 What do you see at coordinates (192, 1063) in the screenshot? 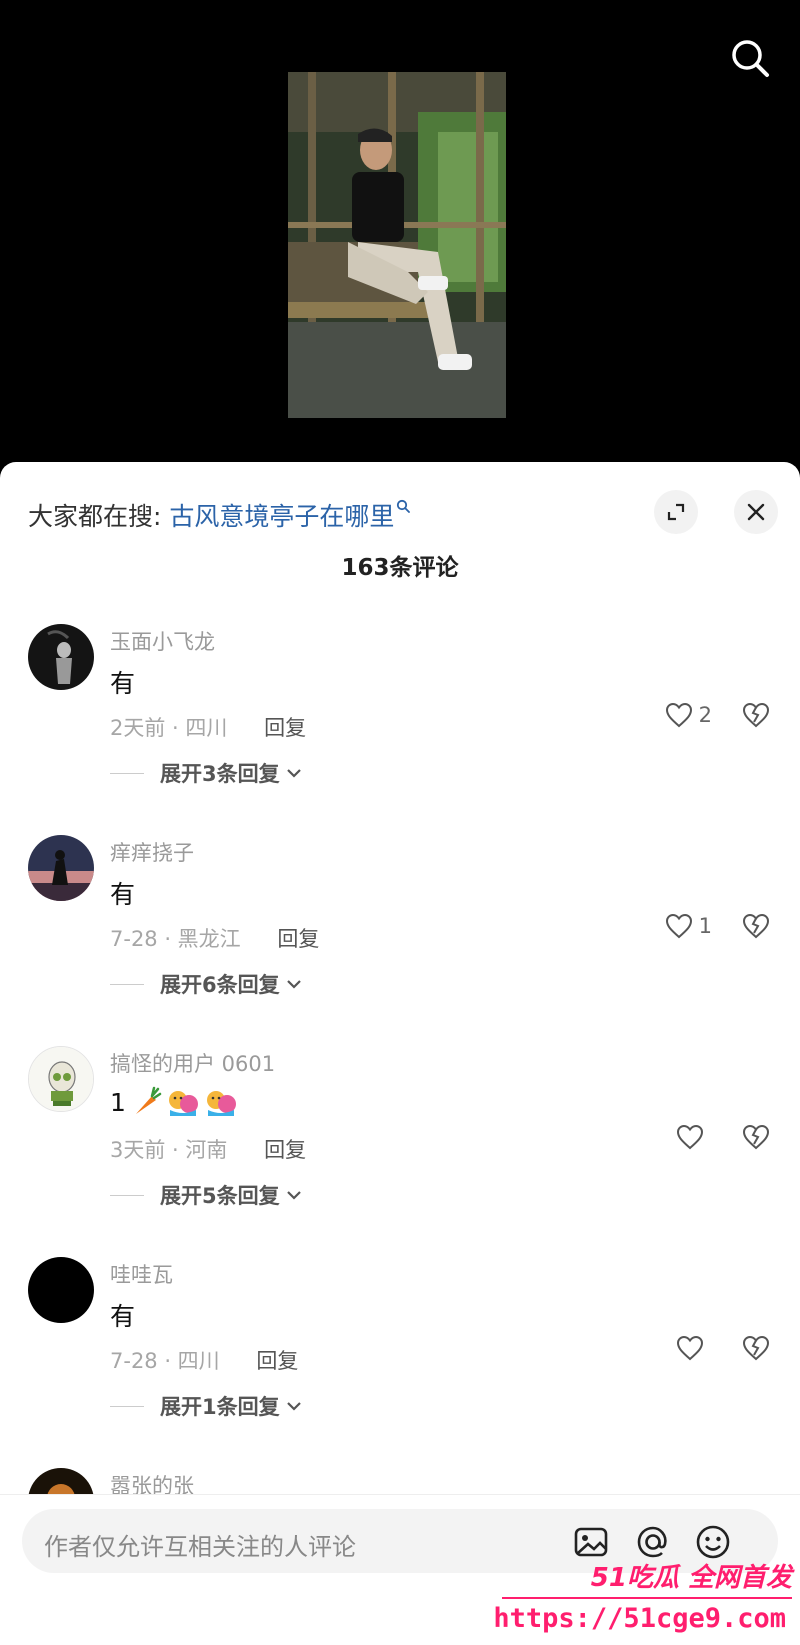
I see `comment-username: 搞怪的用户 0601` at bounding box center [192, 1063].